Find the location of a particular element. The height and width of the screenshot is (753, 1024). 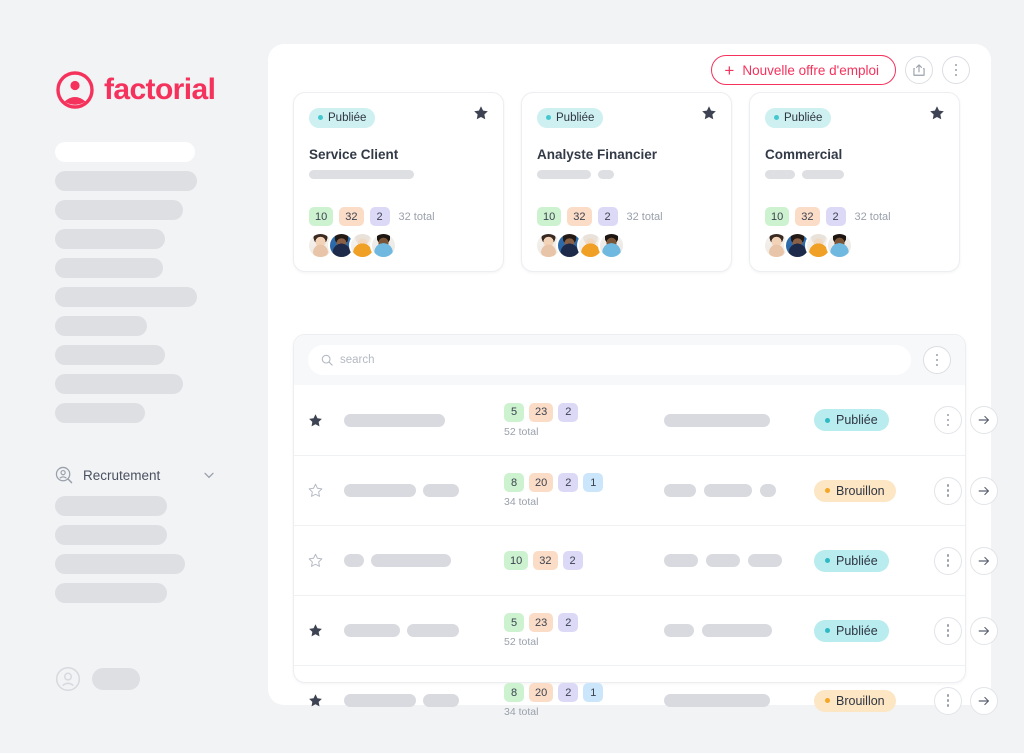

card-total-label: 32 total is located at coordinates (416, 216).